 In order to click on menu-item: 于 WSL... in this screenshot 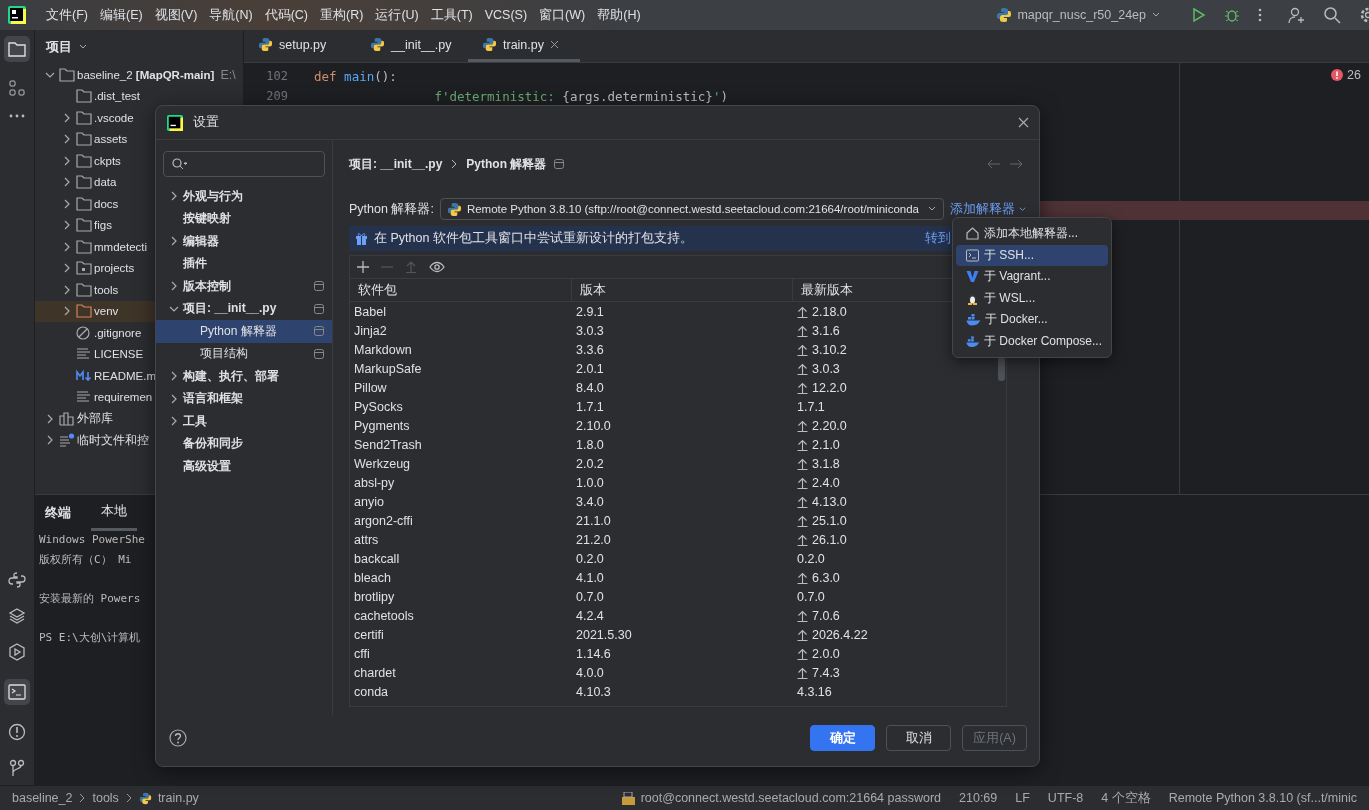, I will do `click(1032, 298)`.